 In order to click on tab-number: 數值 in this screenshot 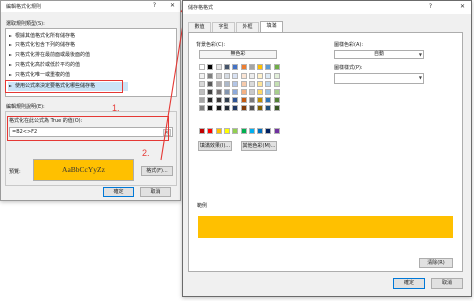, I will do `click(199, 27)`.